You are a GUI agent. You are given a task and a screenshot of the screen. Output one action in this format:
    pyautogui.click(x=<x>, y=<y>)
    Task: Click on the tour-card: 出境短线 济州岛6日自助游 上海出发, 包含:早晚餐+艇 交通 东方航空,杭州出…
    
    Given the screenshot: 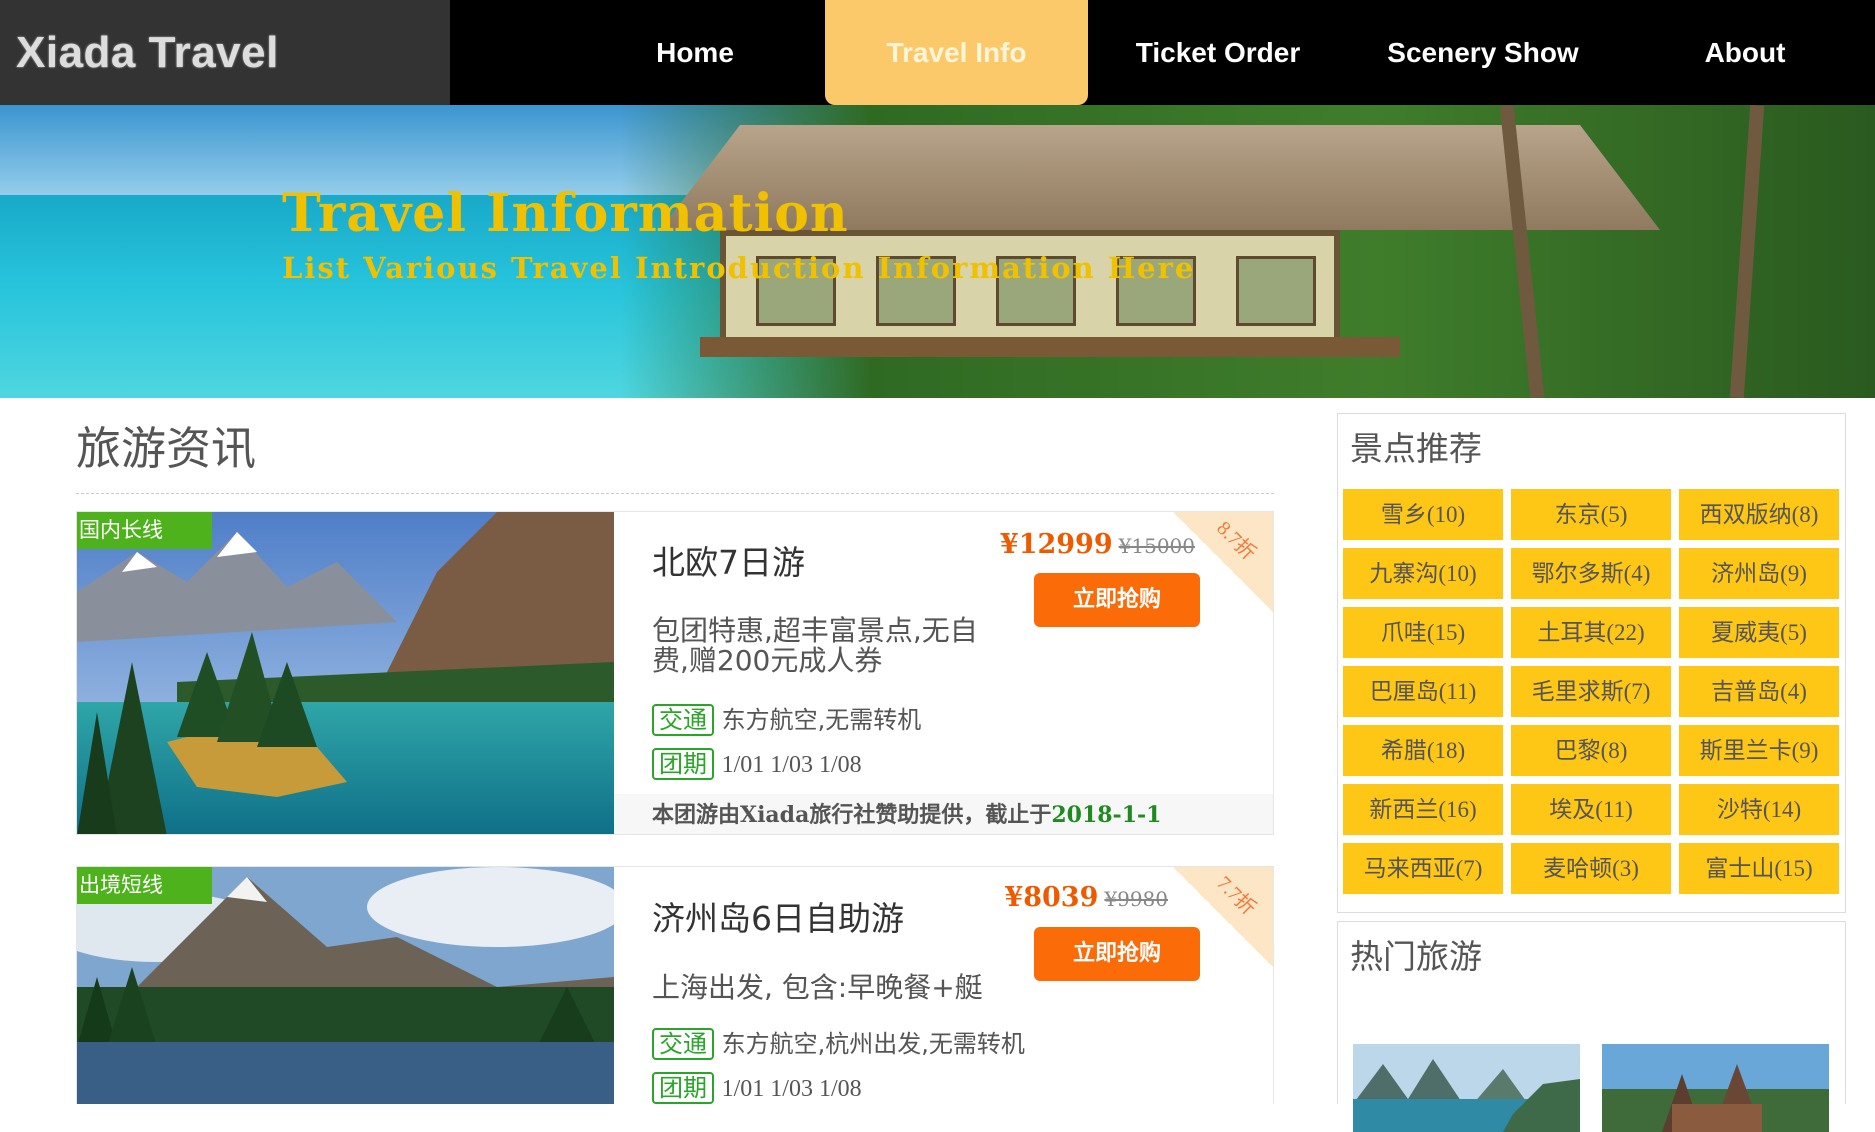 What is the action you would take?
    pyautogui.click(x=675, y=985)
    